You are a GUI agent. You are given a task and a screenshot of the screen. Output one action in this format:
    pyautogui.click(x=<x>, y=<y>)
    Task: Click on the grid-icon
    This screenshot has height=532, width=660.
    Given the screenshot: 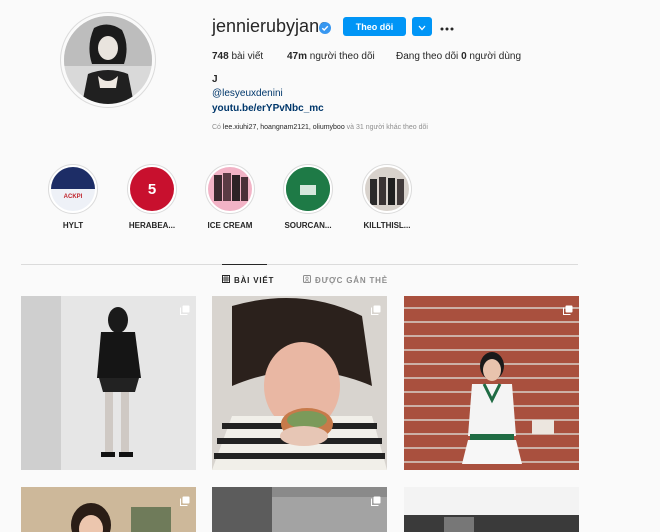 What is the action you would take?
    pyautogui.click(x=226, y=280)
    